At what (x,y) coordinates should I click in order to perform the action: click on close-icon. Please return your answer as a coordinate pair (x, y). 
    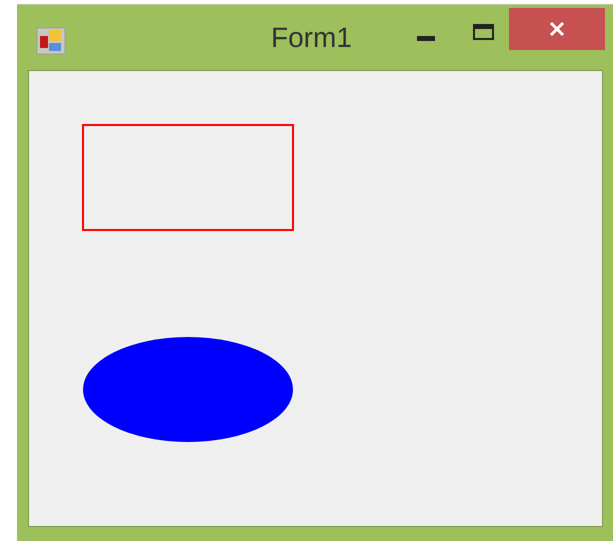
    Looking at the image, I should click on (557, 29).